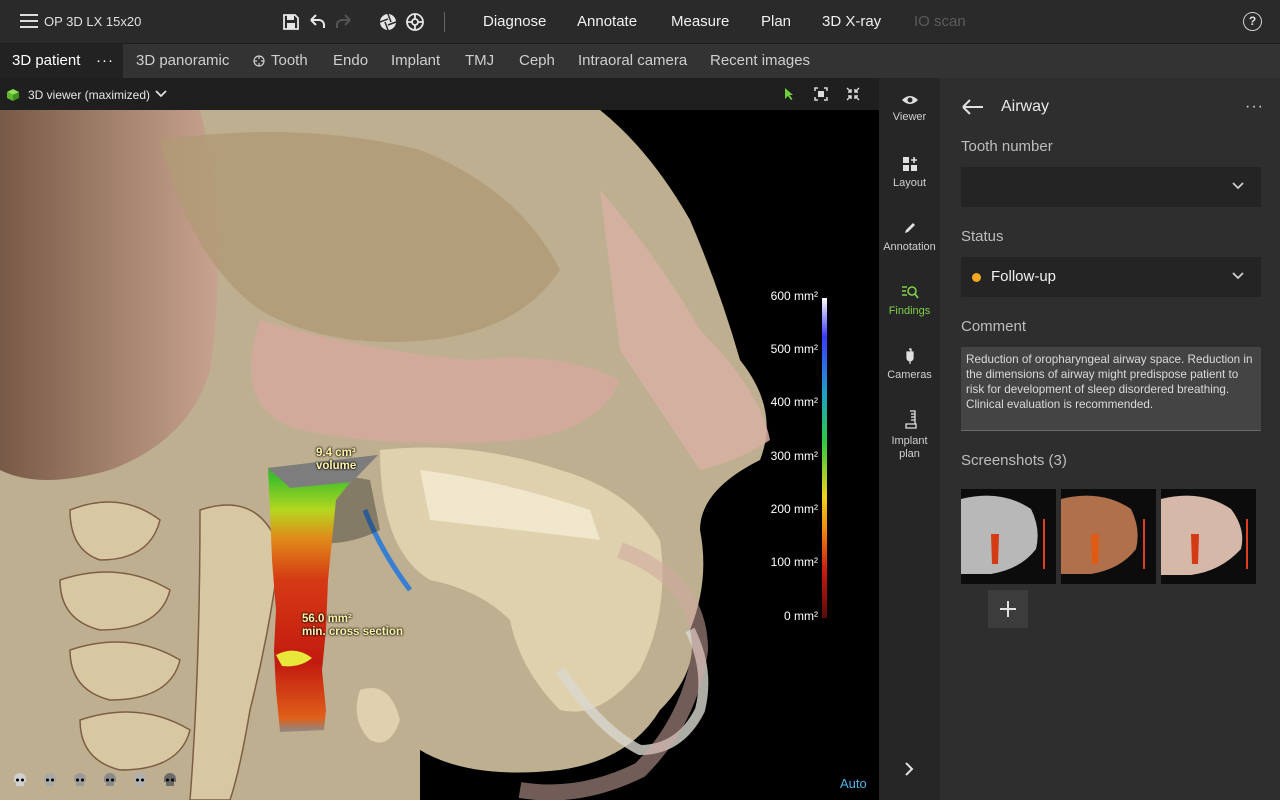  Describe the element at coordinates (1024, 276) in the screenshot. I see `status-value: Follow-up` at that location.